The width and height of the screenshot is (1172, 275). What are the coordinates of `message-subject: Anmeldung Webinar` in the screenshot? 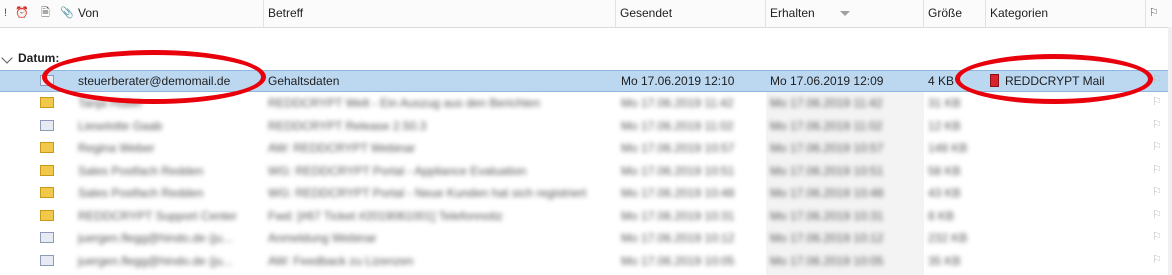 It's located at (322, 238).